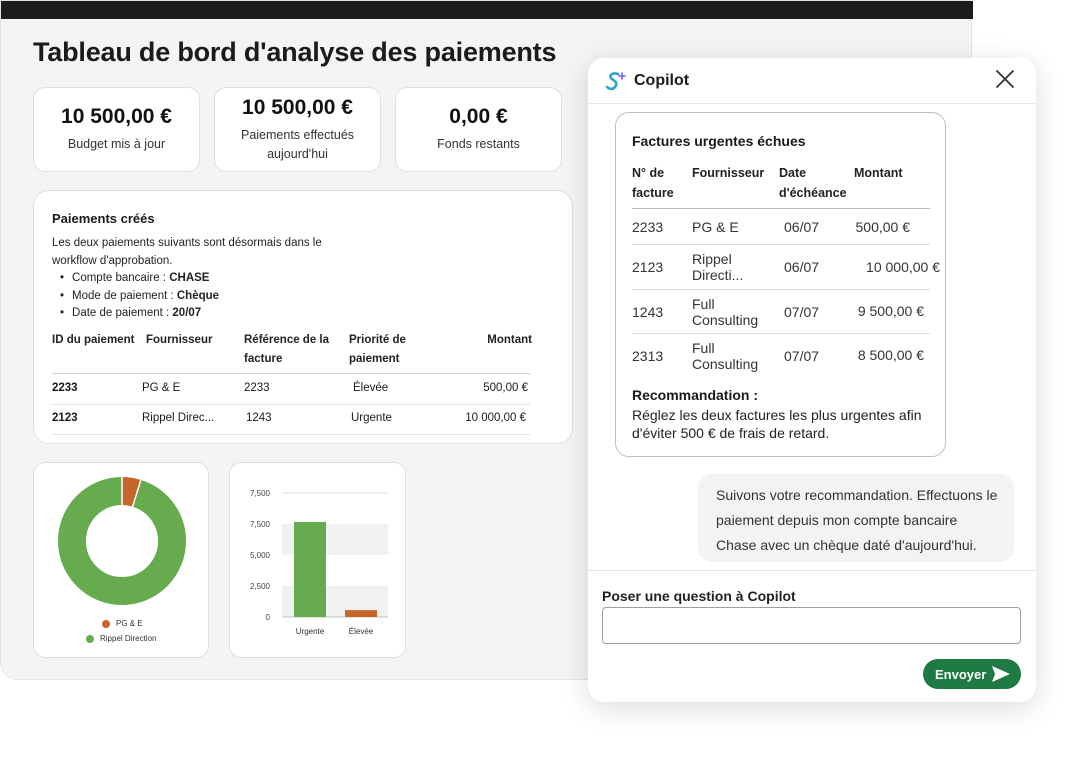  I want to click on col-header-due-date: Date d'échéance, so click(813, 183).